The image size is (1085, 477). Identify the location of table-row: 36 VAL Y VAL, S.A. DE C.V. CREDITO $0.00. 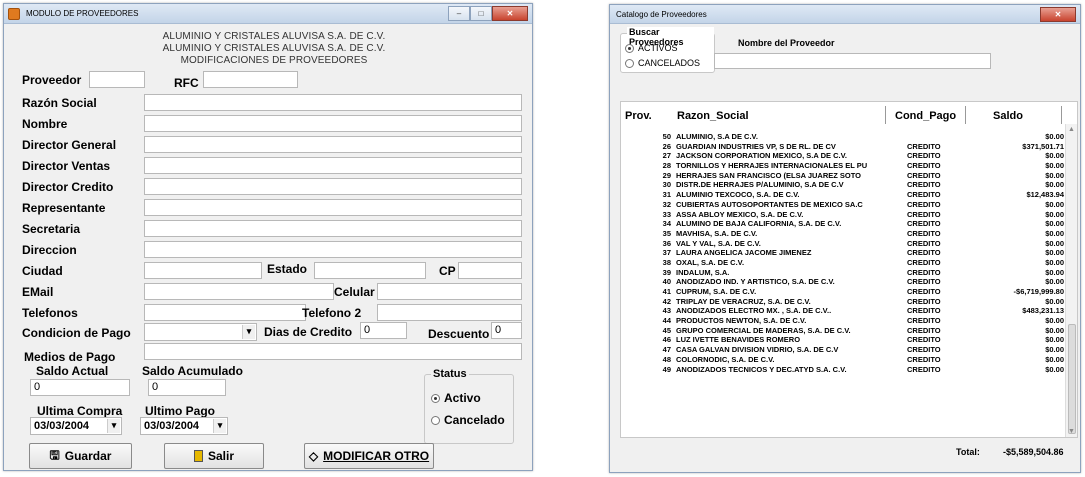
(843, 244).